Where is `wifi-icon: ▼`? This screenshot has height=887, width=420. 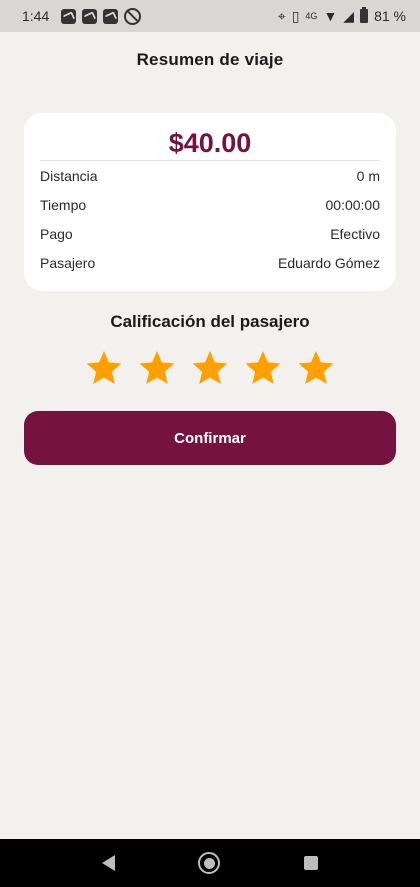 wifi-icon: ▼ is located at coordinates (330, 16).